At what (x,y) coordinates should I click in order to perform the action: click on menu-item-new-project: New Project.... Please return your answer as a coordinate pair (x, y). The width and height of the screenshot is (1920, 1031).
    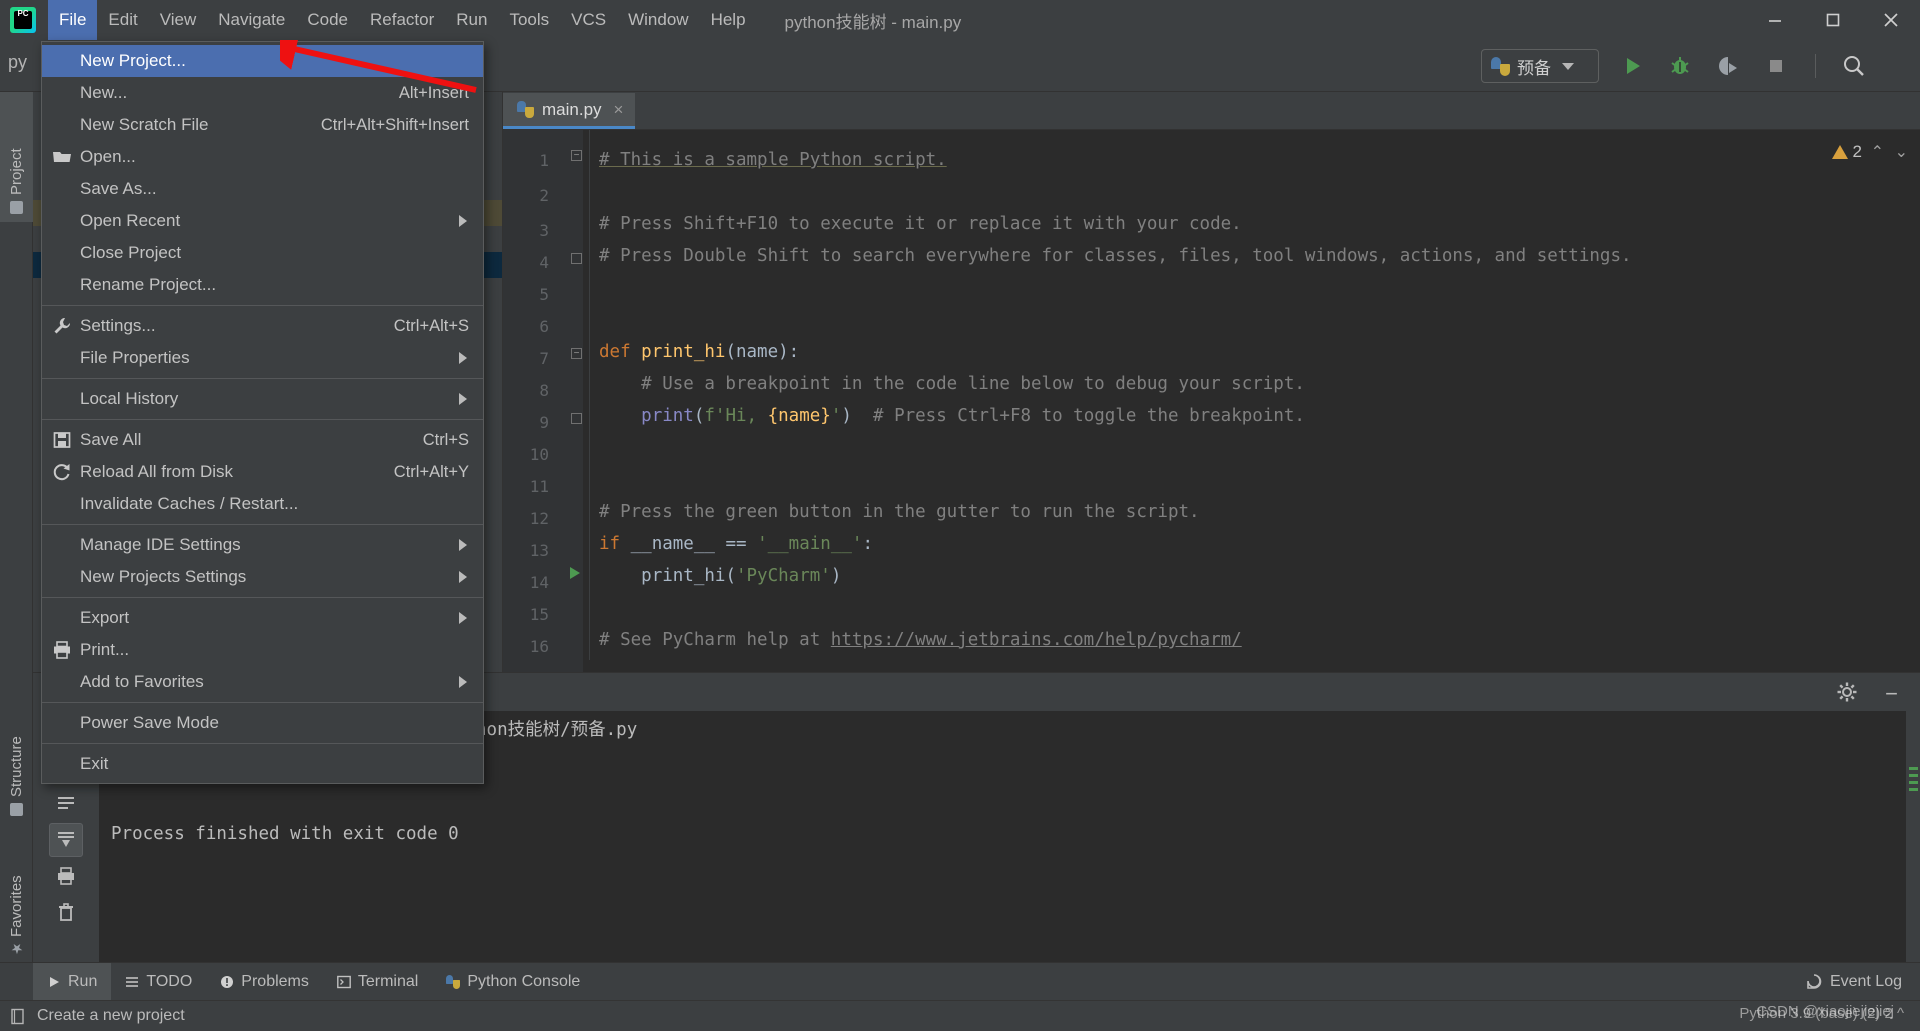
    Looking at the image, I should click on (262, 61).